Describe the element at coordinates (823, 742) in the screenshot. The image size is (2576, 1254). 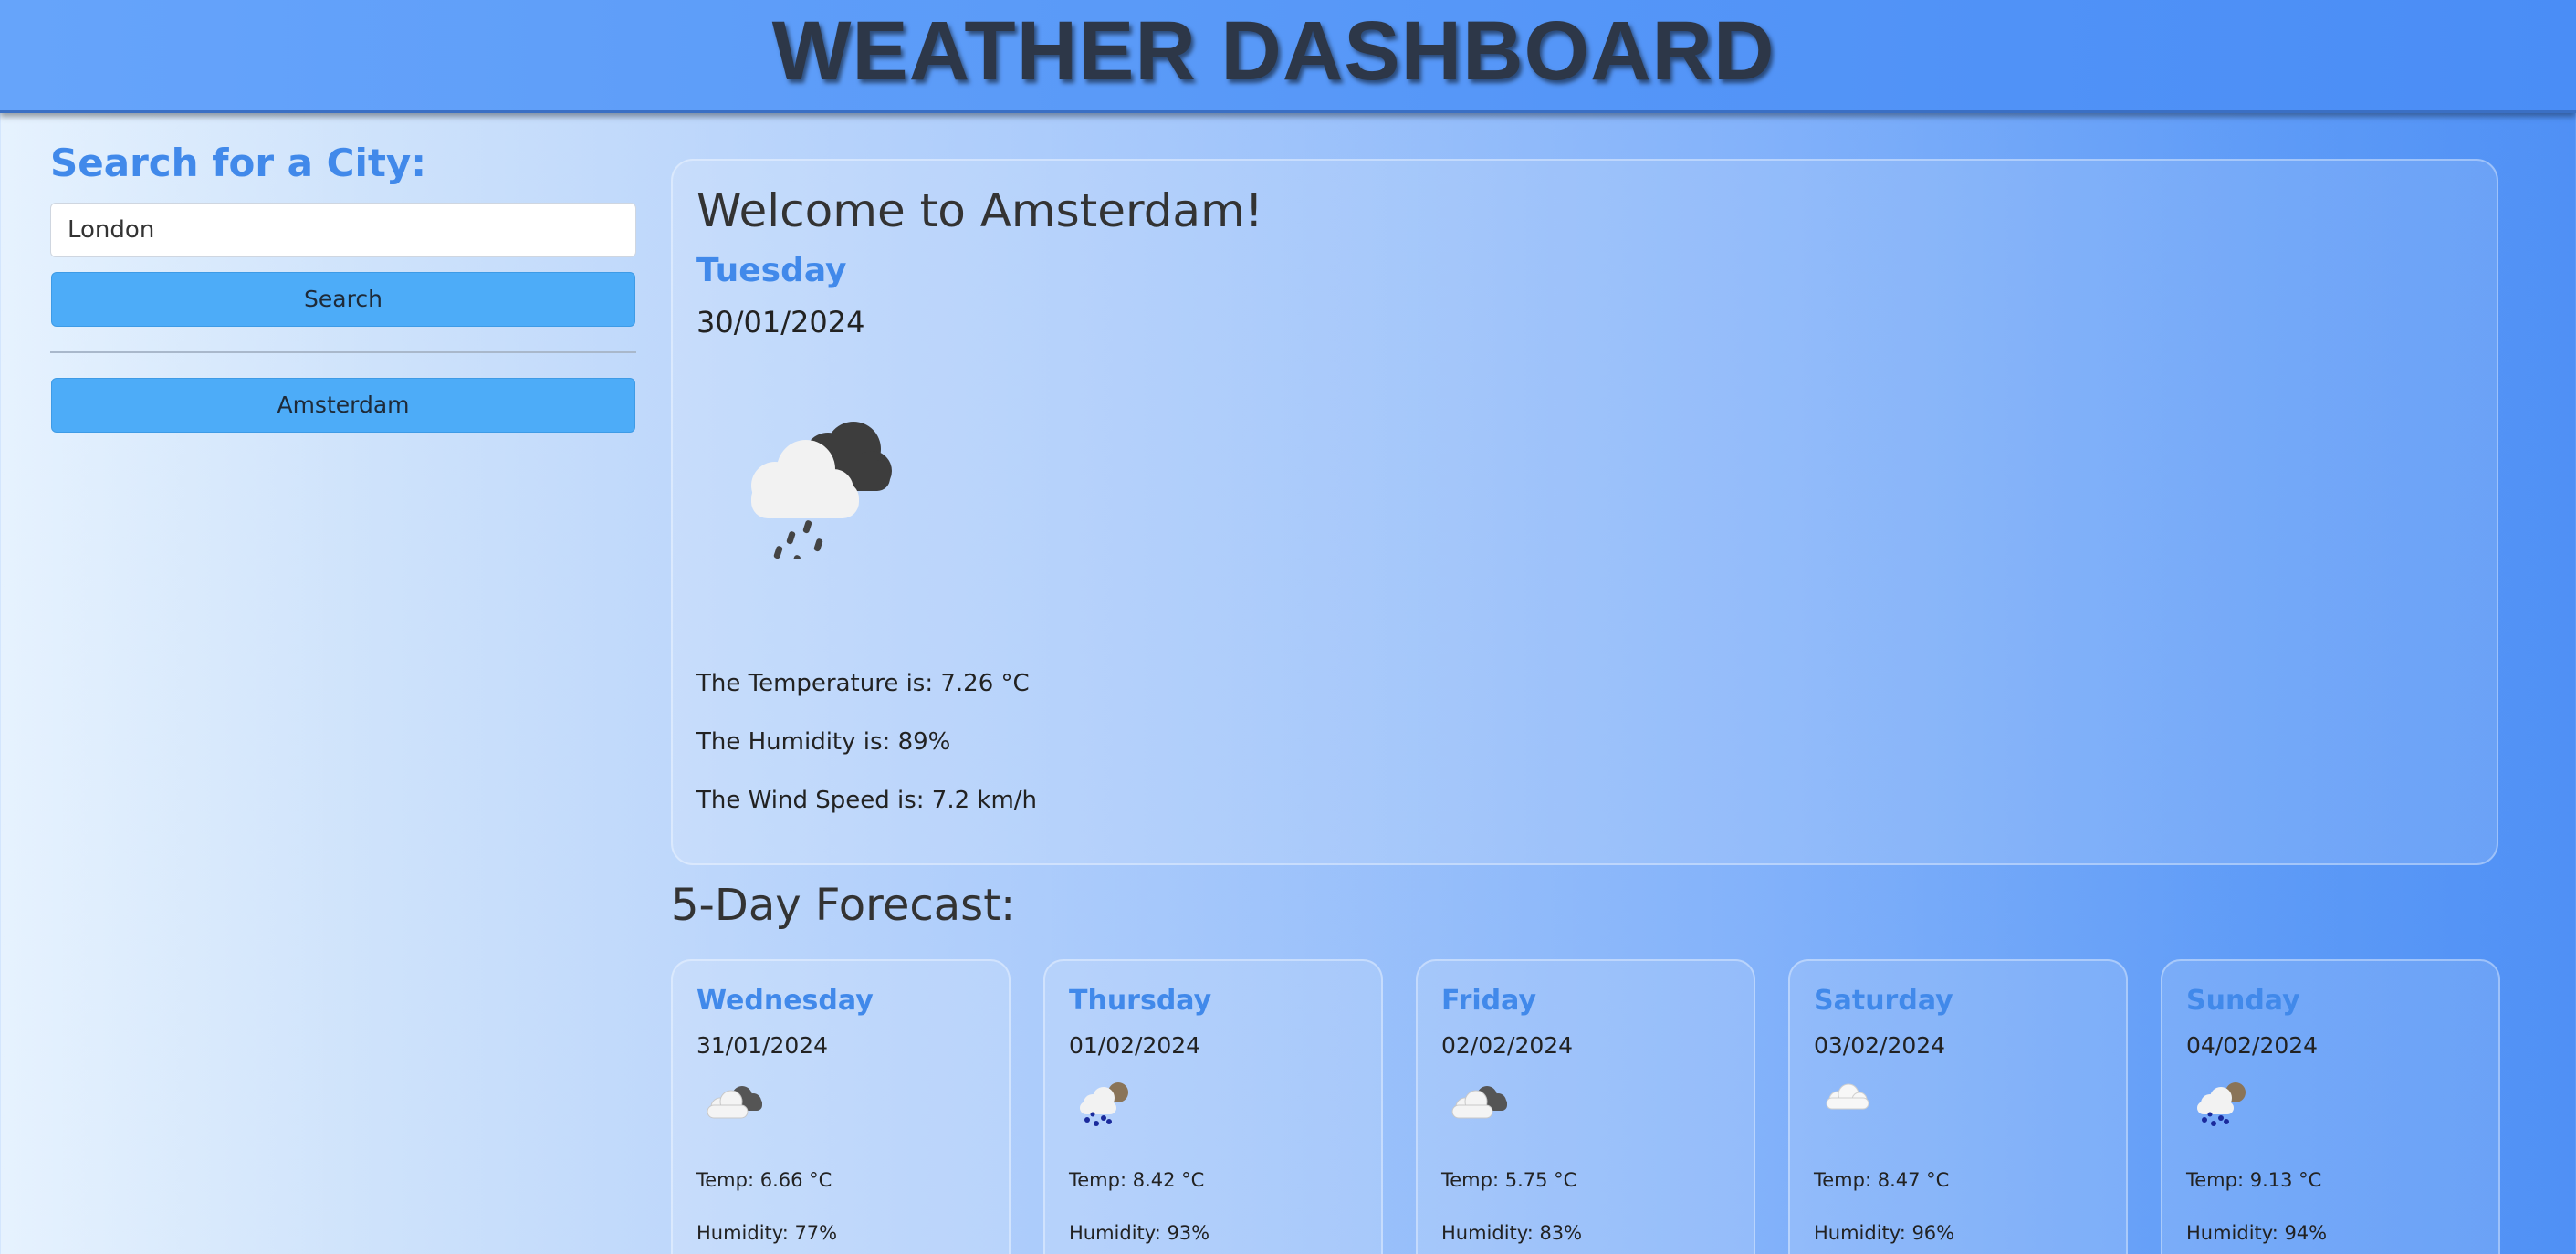
I see `current-humidity: The Humidity is: 89%` at that location.